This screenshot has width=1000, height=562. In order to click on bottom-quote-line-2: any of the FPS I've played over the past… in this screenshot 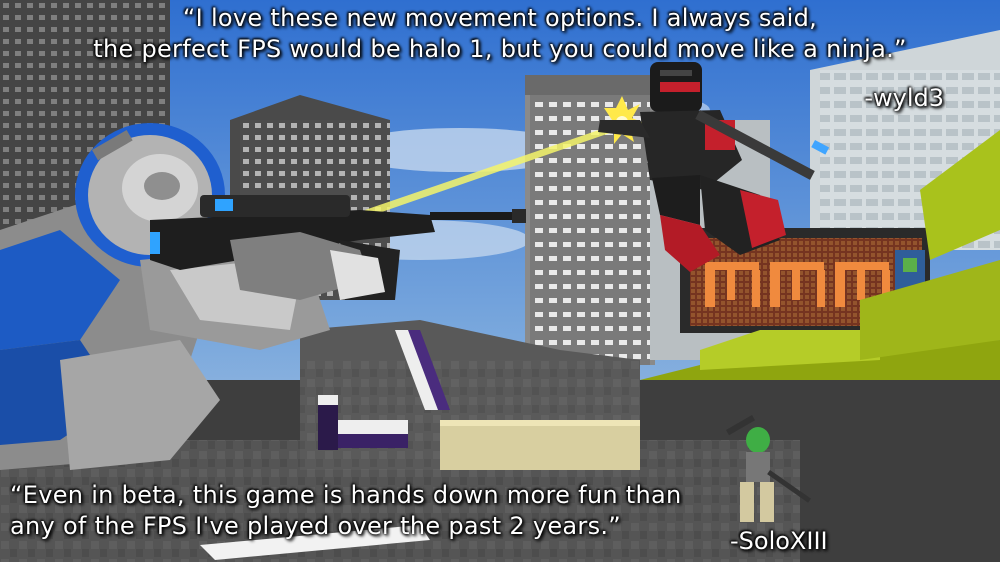, I will do `click(316, 526)`.